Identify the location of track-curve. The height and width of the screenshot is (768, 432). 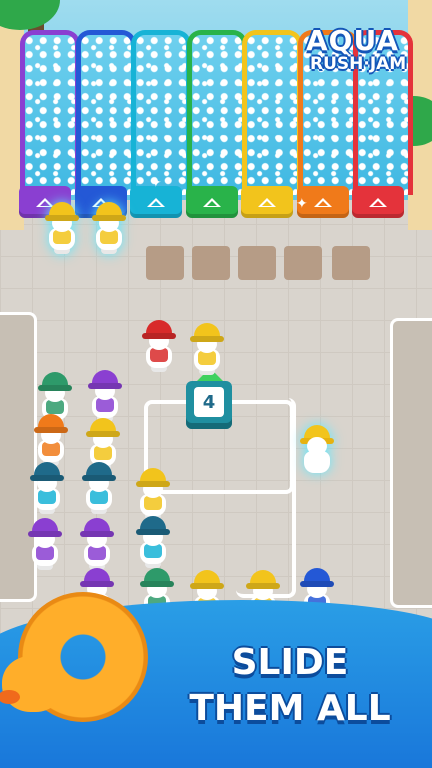
(266, 498).